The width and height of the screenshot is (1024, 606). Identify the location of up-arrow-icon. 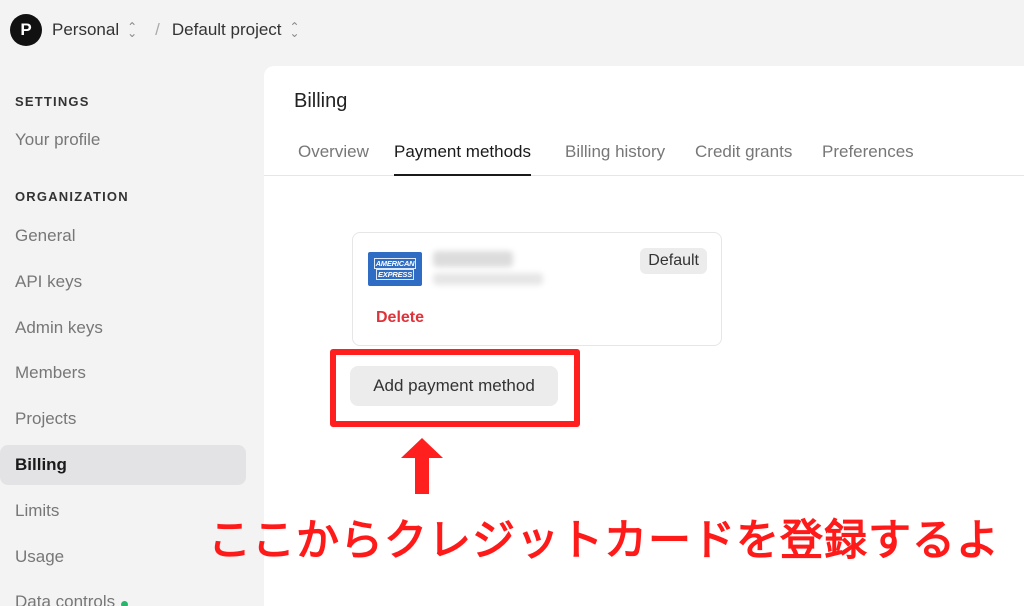
(422, 466).